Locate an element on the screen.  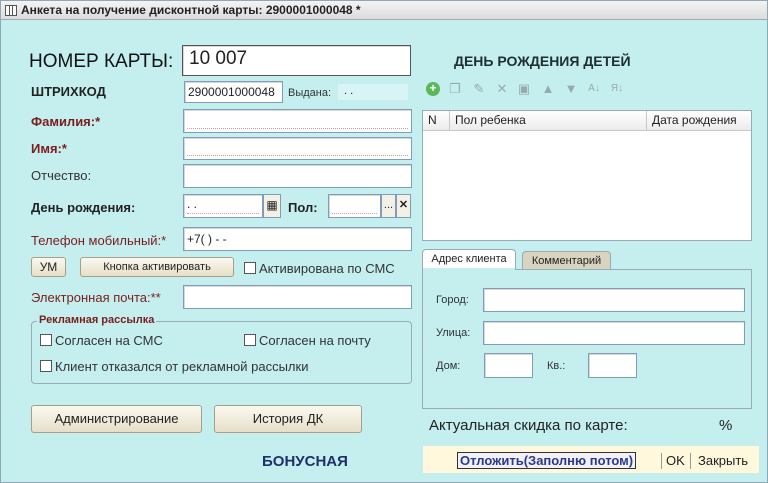
street-label: Улица: is located at coordinates (453, 333).